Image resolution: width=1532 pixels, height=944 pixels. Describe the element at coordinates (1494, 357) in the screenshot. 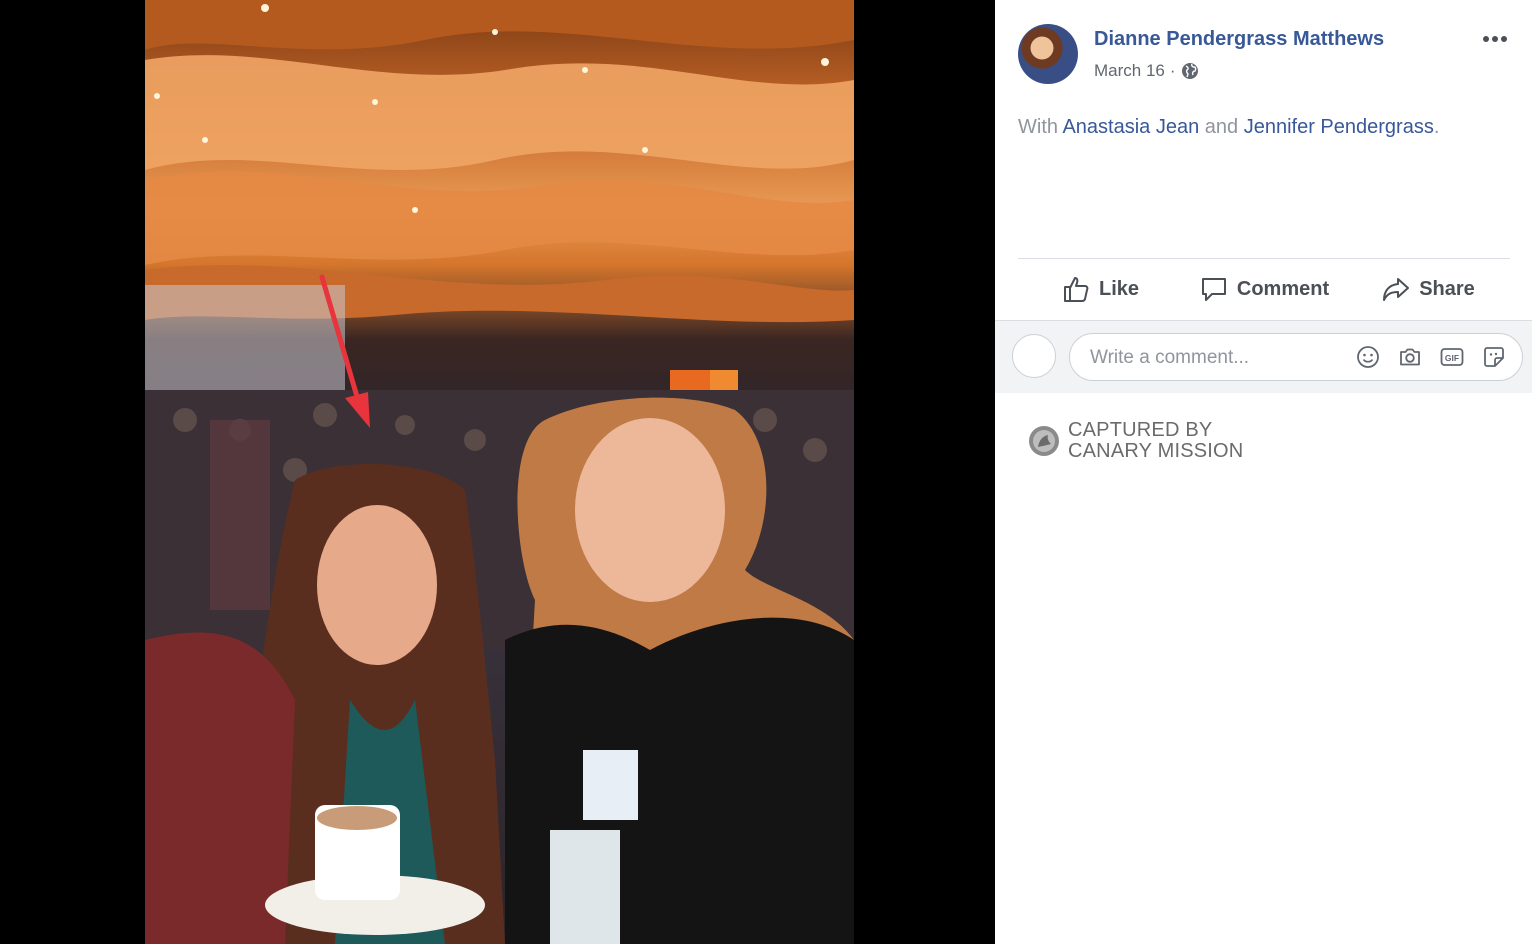

I see `sticker-icon` at that location.